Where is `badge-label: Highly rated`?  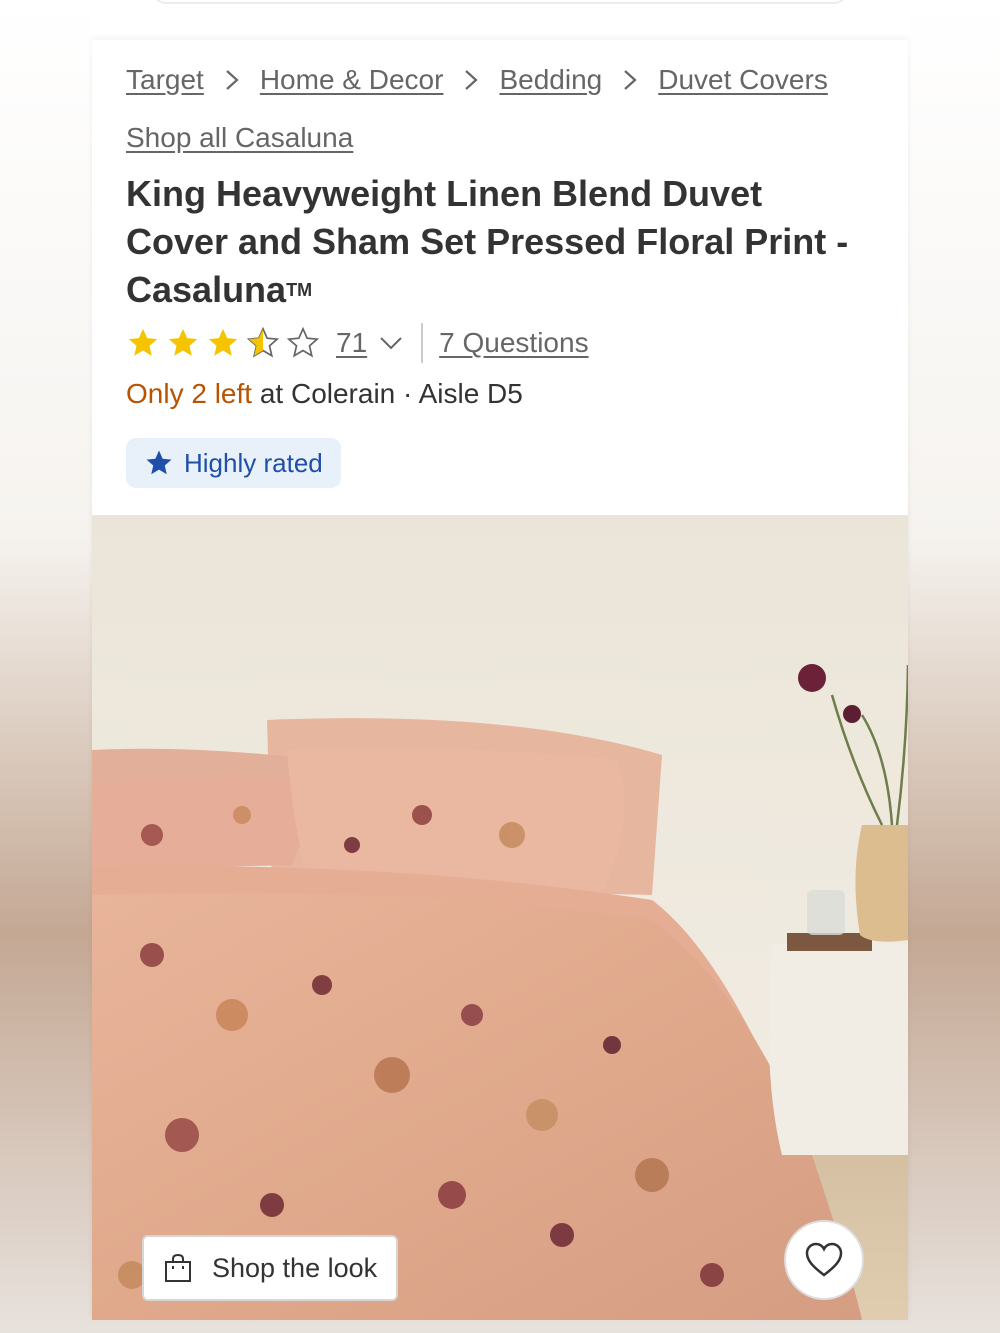 badge-label: Highly rated is located at coordinates (253, 462).